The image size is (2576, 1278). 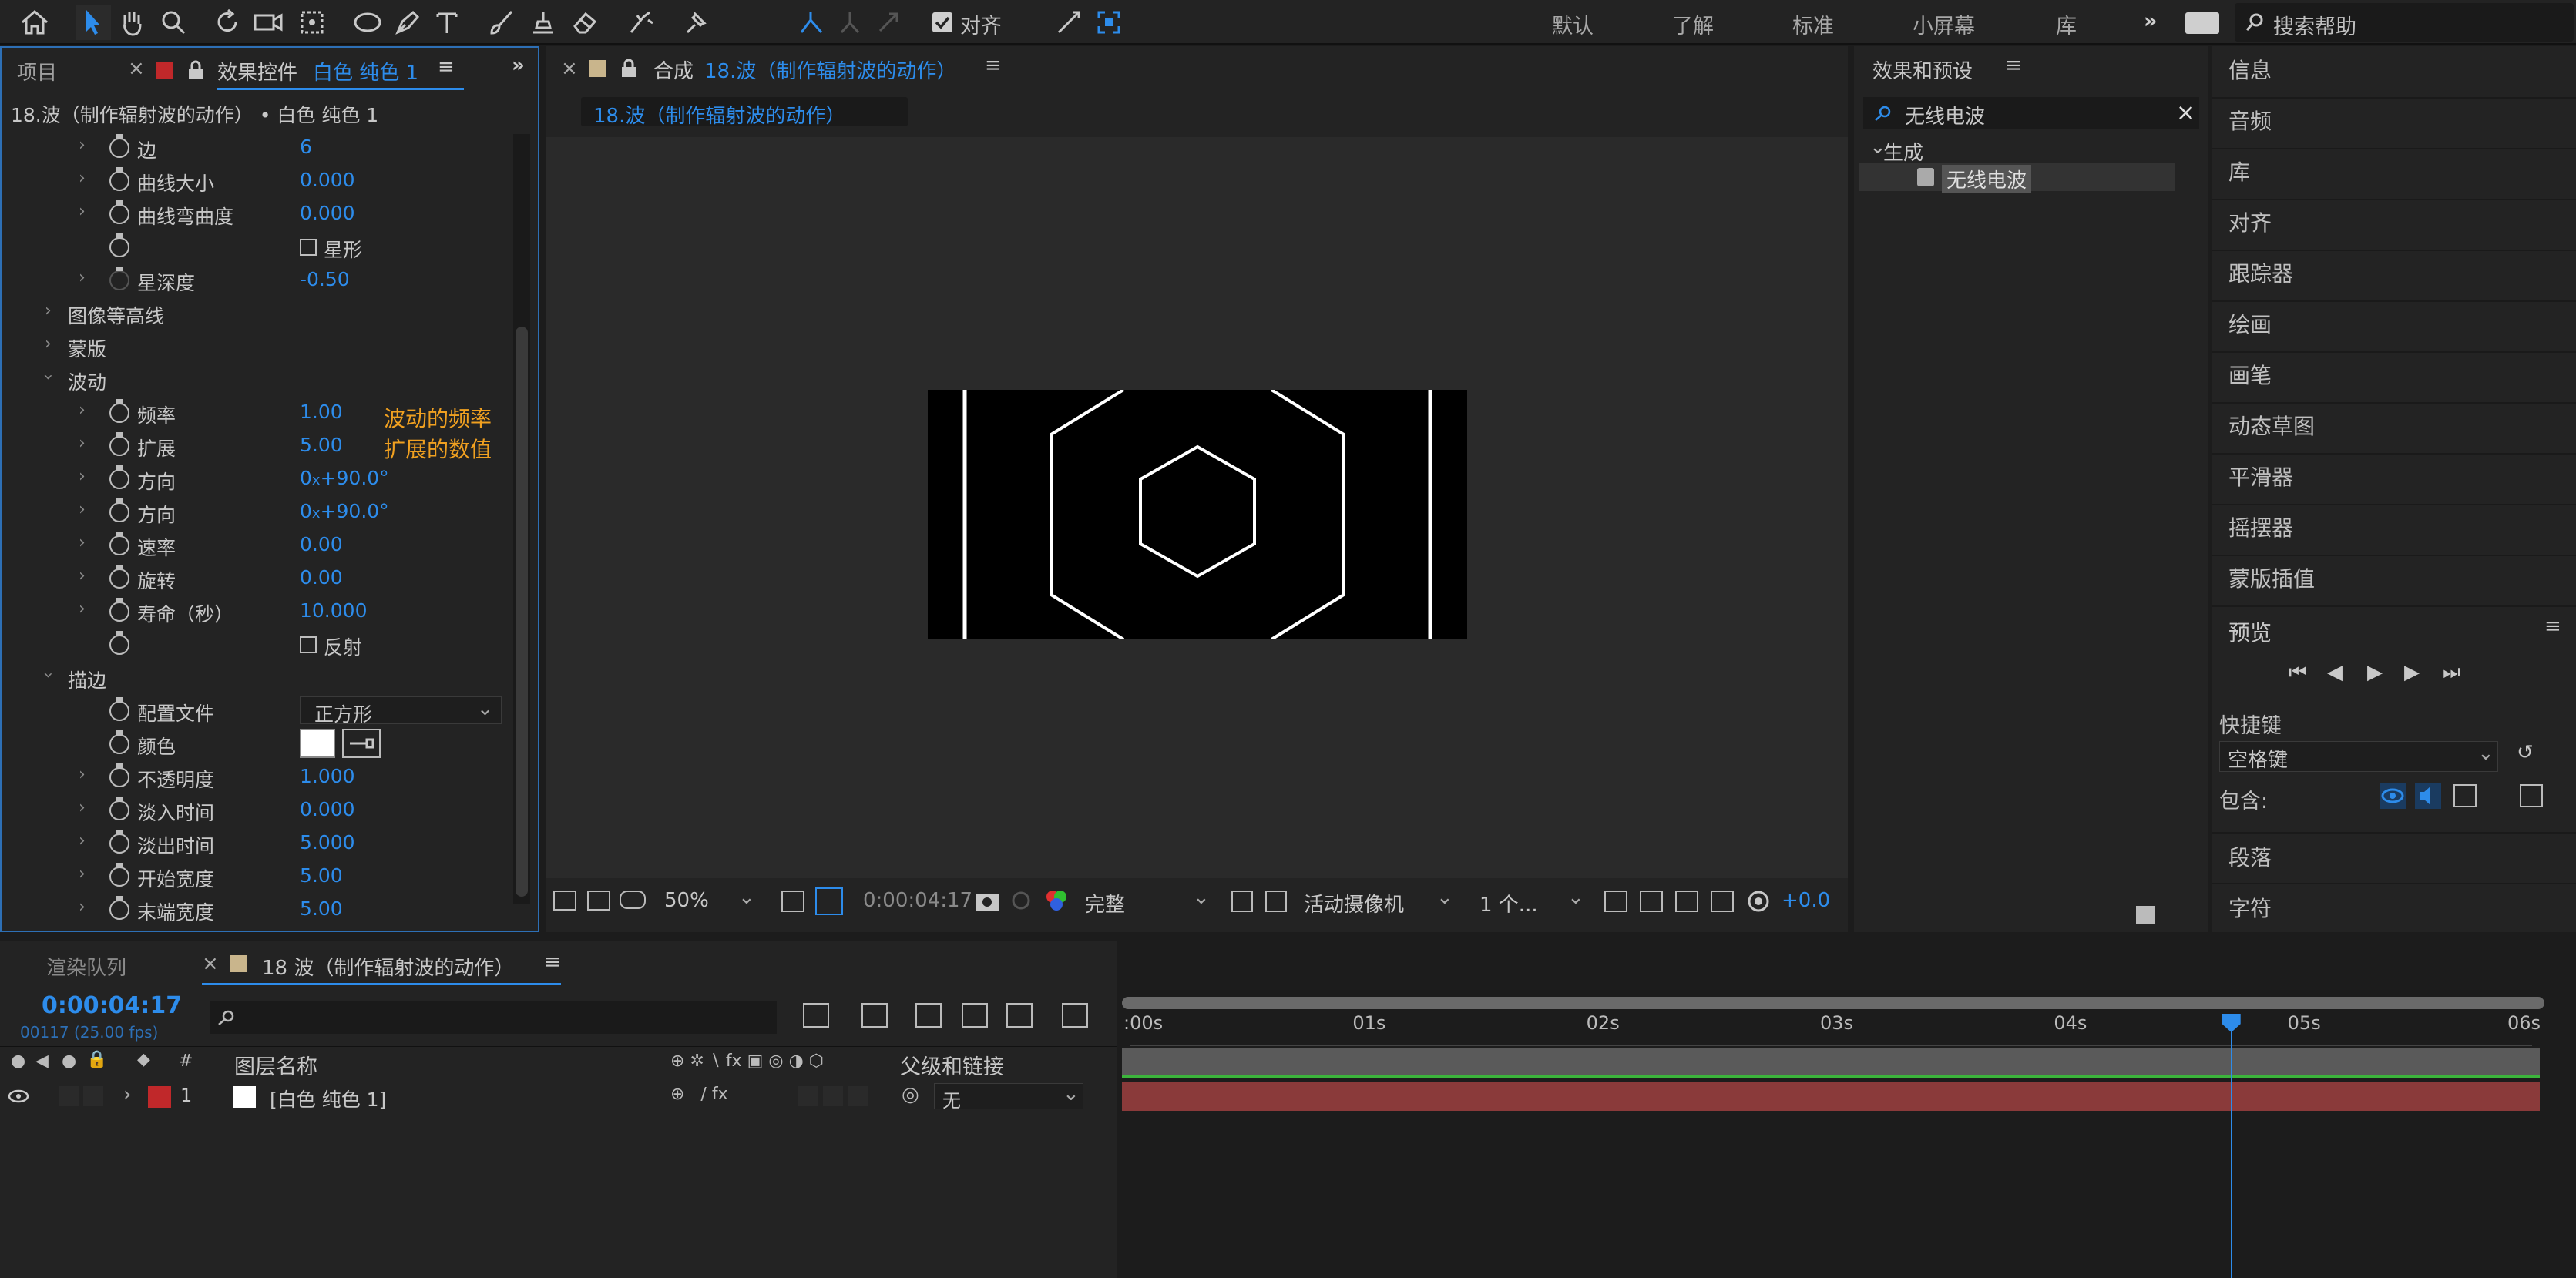 I want to click on effect-row-start-width: › 开始宽度 5.00, so click(x=270, y=876).